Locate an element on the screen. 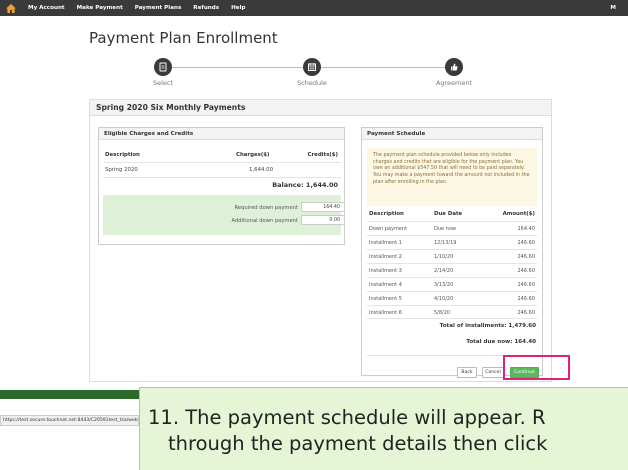 This screenshot has width=628, height=470. row-description: Installment 1 is located at coordinates (385, 243).